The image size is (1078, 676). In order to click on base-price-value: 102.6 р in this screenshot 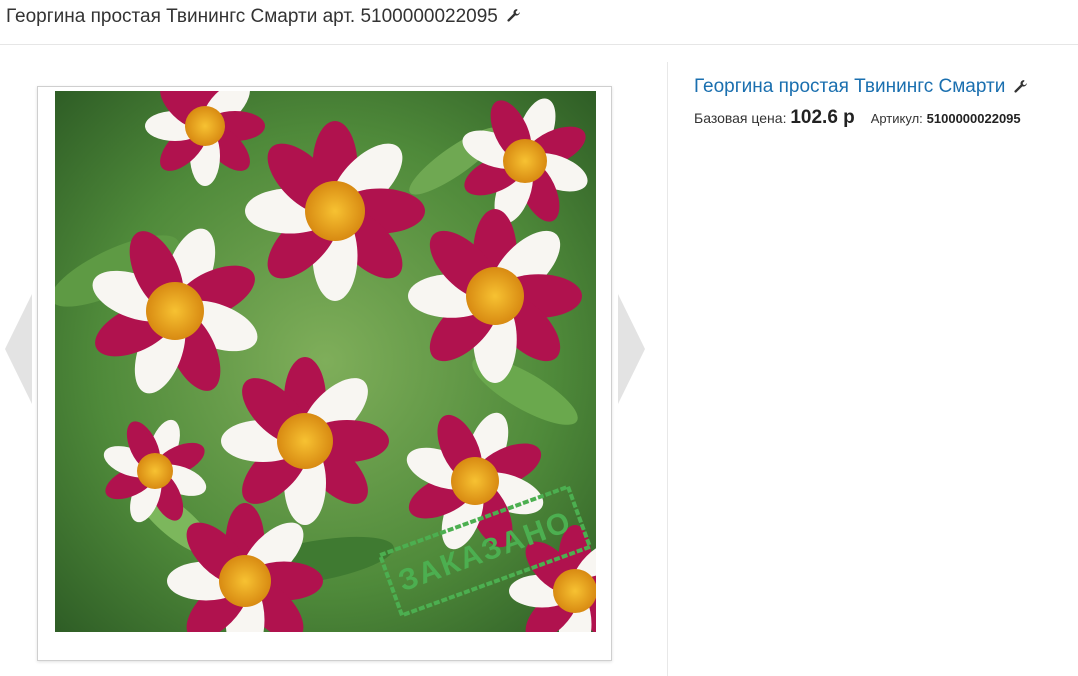, I will do `click(822, 117)`.